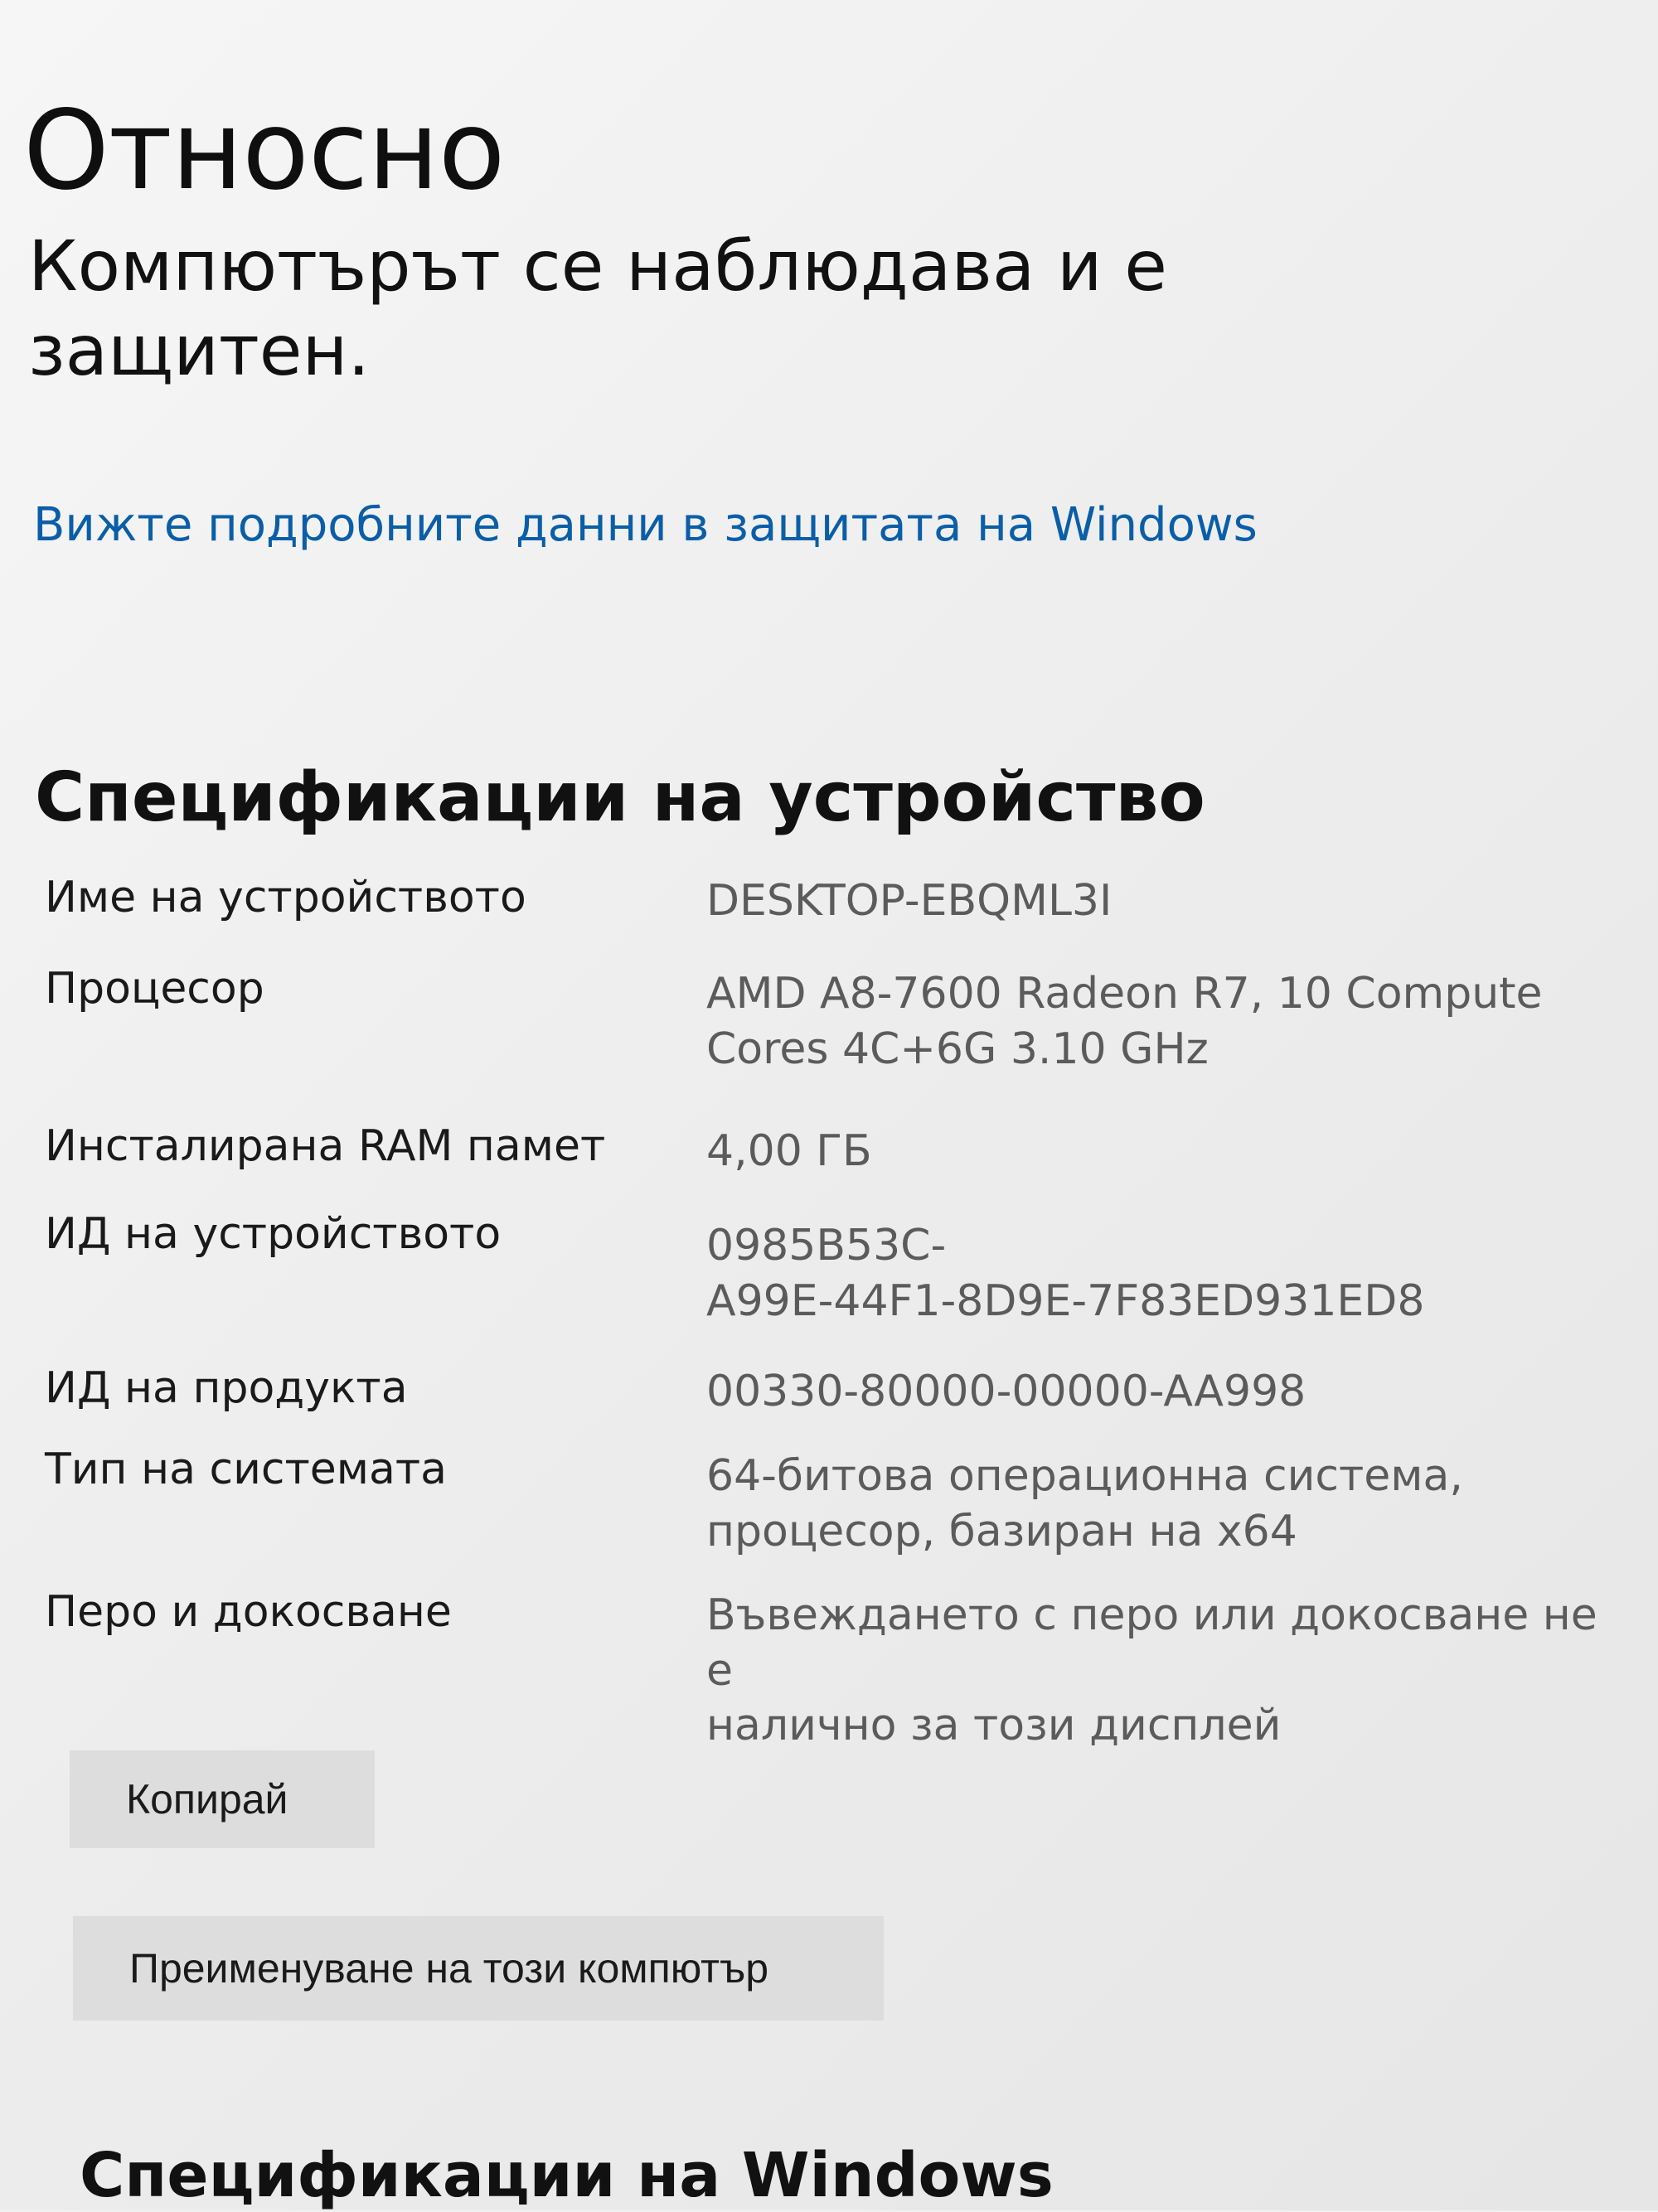 Image resolution: width=1658 pixels, height=2212 pixels. I want to click on system-type-label: Тип на системата, so click(246, 1469).